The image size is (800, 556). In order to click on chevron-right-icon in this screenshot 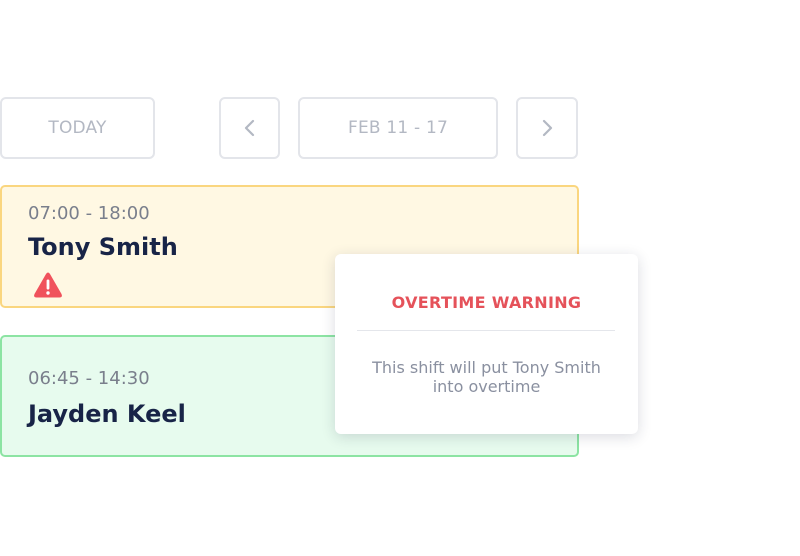, I will do `click(547, 128)`.